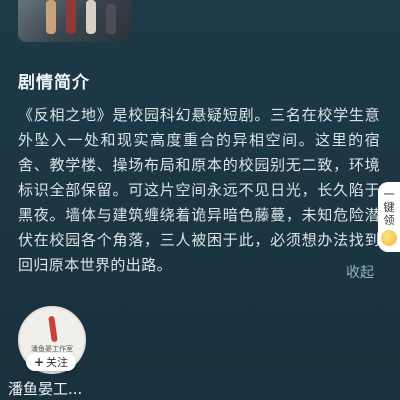 This screenshot has width=400, height=400. I want to click on claim-label-char: 一, so click(389, 194).